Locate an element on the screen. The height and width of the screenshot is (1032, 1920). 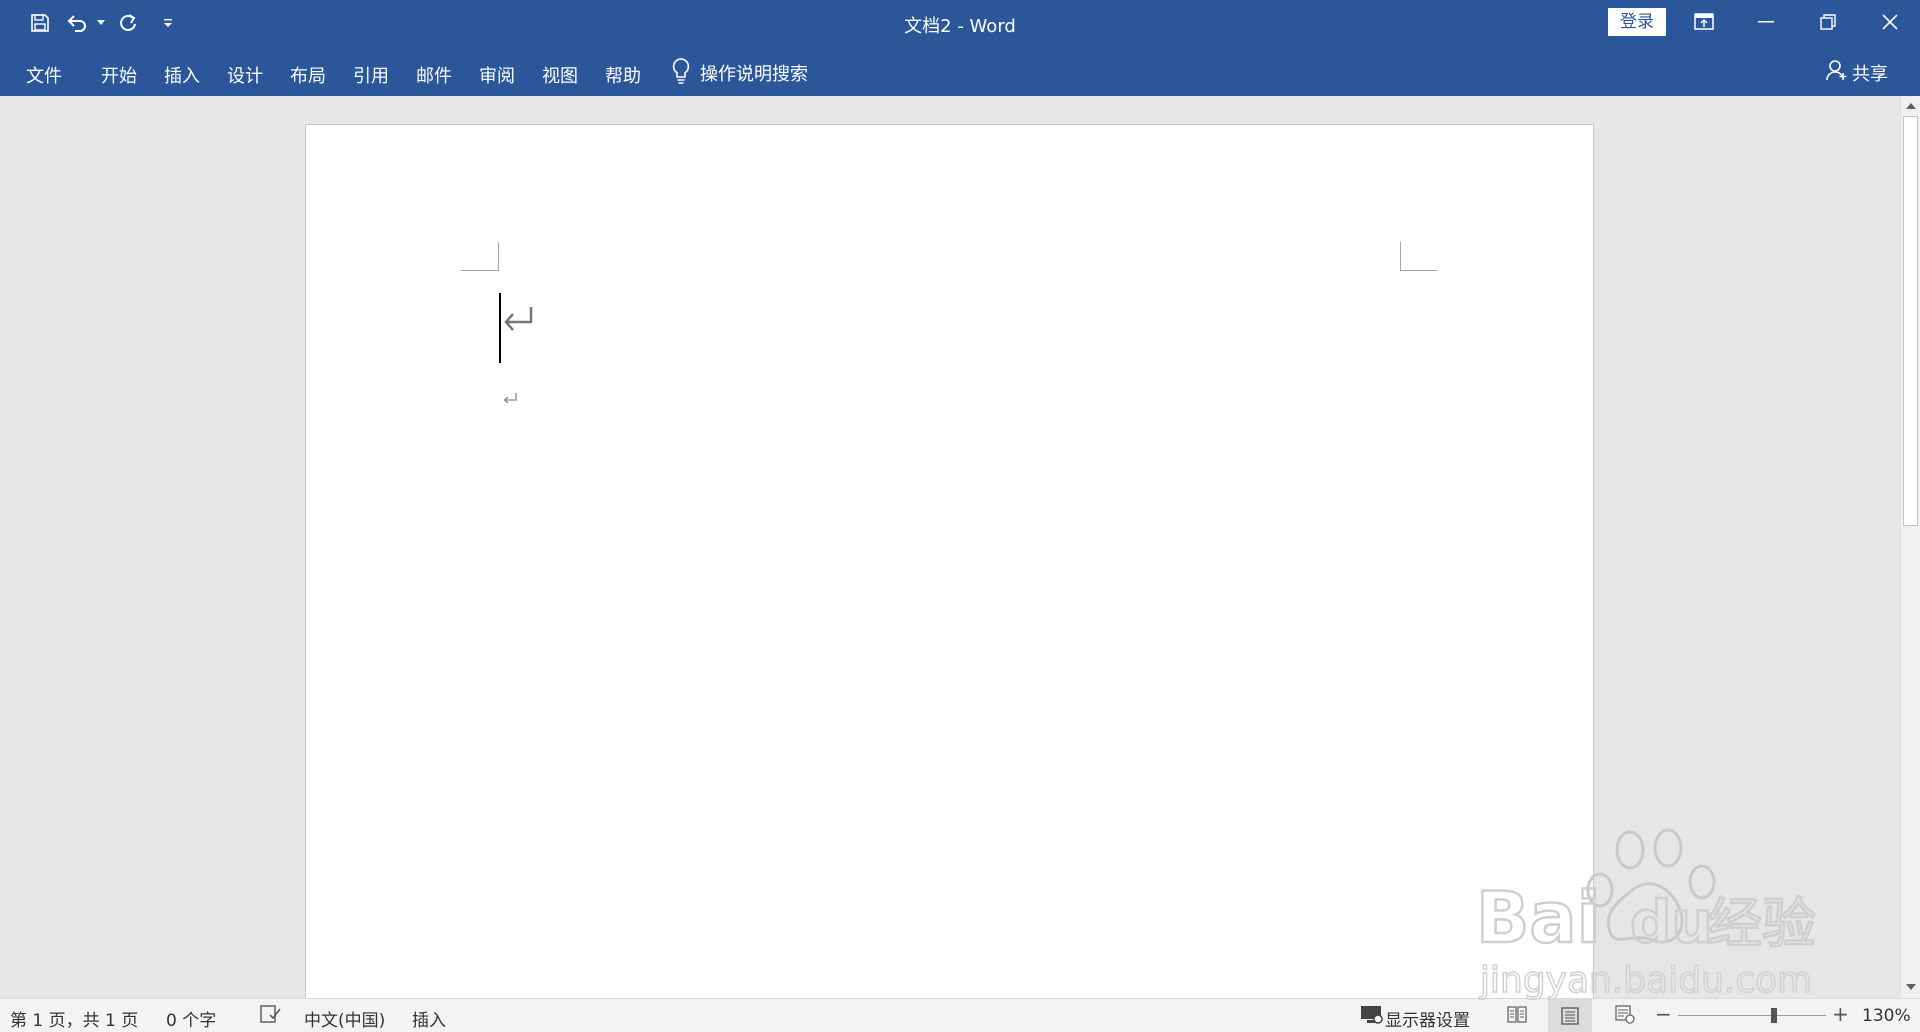
quick-access-toolbar is located at coordinates (94, 23).